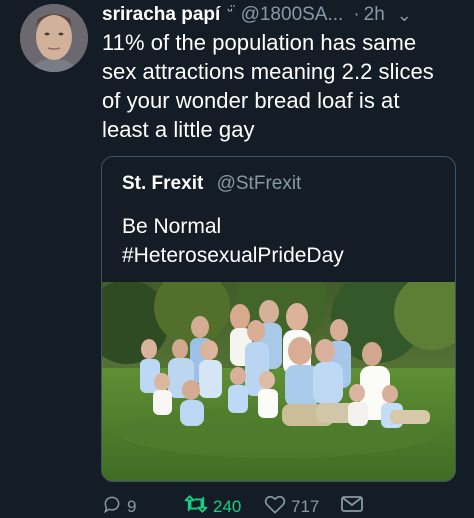 Image resolution: width=474 pixels, height=518 pixels. I want to click on name-emoji: ᵕ̈, so click(230, 10).